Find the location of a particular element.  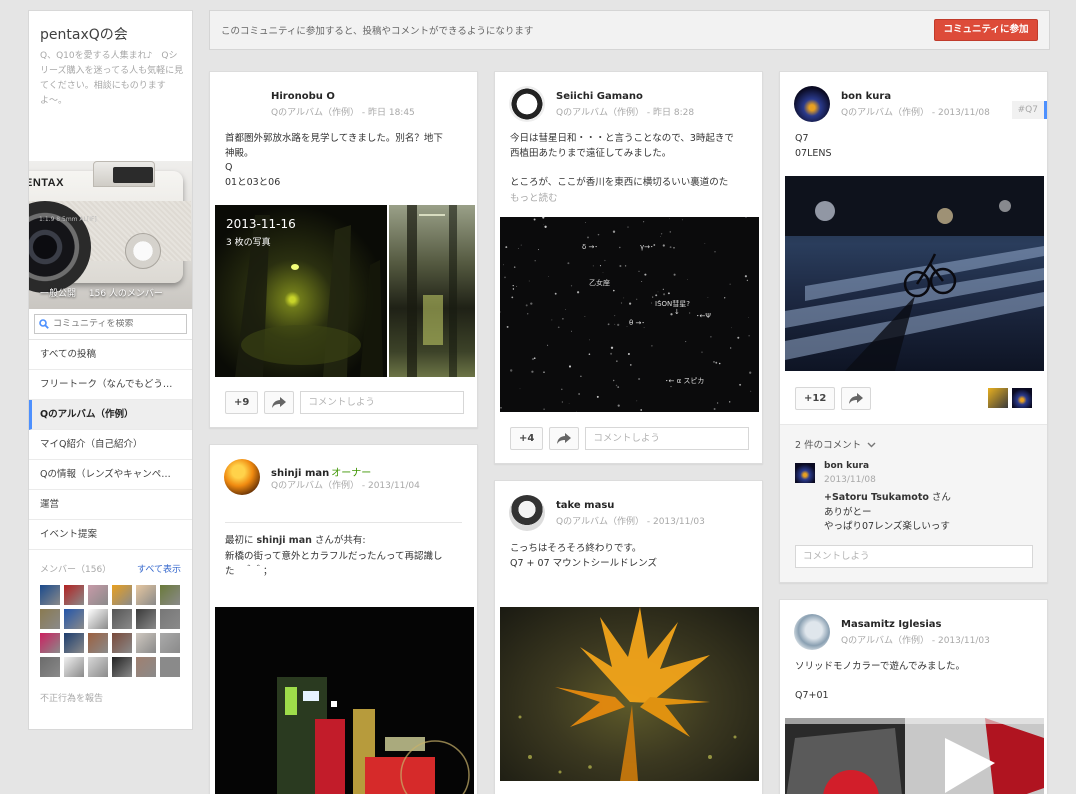

post-author: Seiichi Gamano is located at coordinates (599, 96).